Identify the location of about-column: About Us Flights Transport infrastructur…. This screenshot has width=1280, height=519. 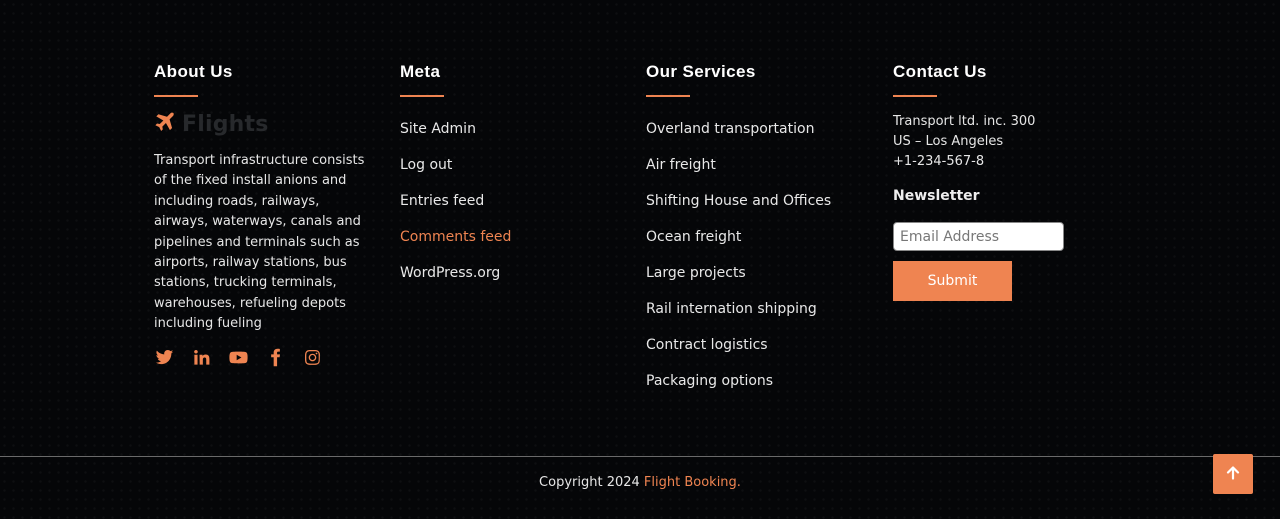
(266, 215).